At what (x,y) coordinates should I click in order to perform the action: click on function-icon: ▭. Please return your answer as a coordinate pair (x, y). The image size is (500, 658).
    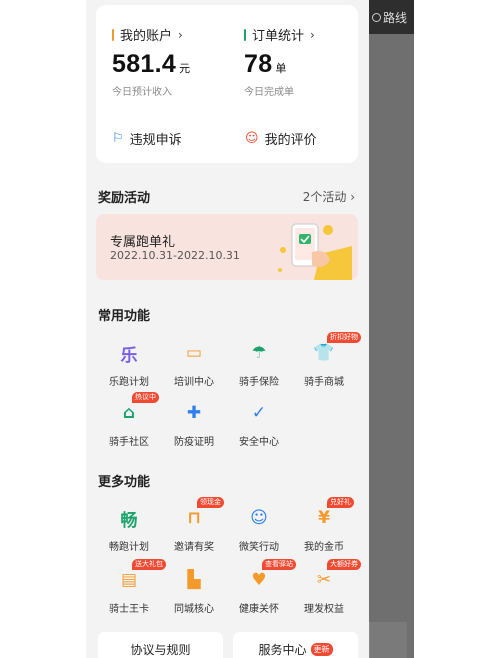
    Looking at the image, I should click on (194, 353).